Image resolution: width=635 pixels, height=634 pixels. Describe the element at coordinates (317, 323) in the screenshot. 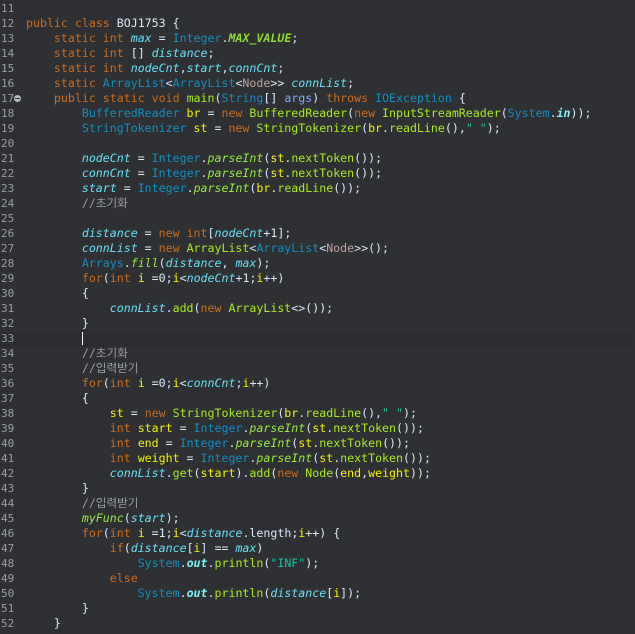

I see `code-line: 32 }` at that location.